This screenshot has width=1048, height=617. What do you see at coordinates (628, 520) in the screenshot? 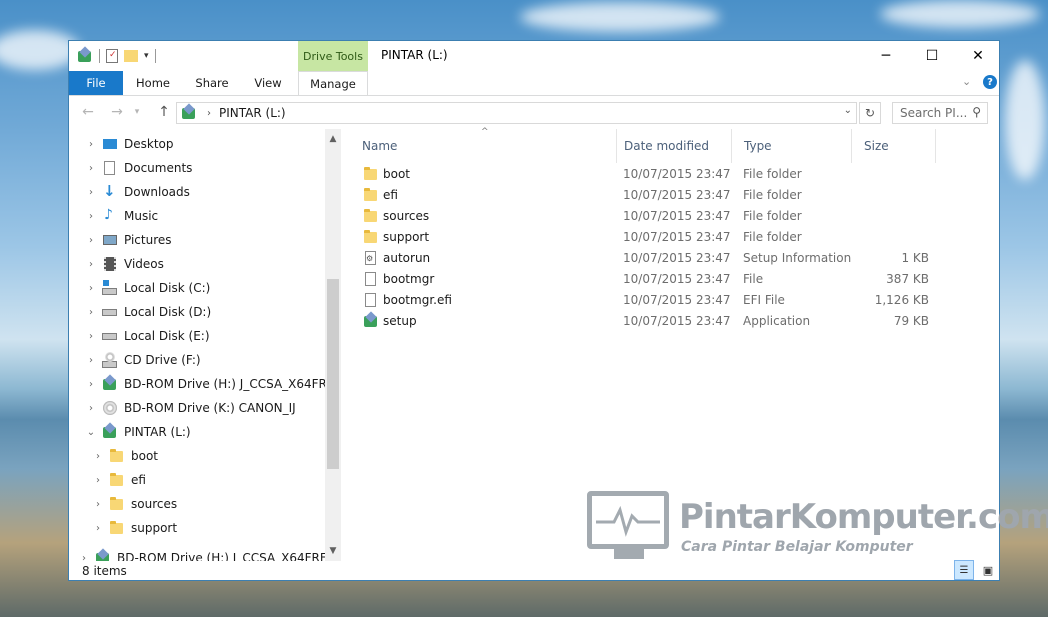
I see `monitor-logo-icon` at bounding box center [628, 520].